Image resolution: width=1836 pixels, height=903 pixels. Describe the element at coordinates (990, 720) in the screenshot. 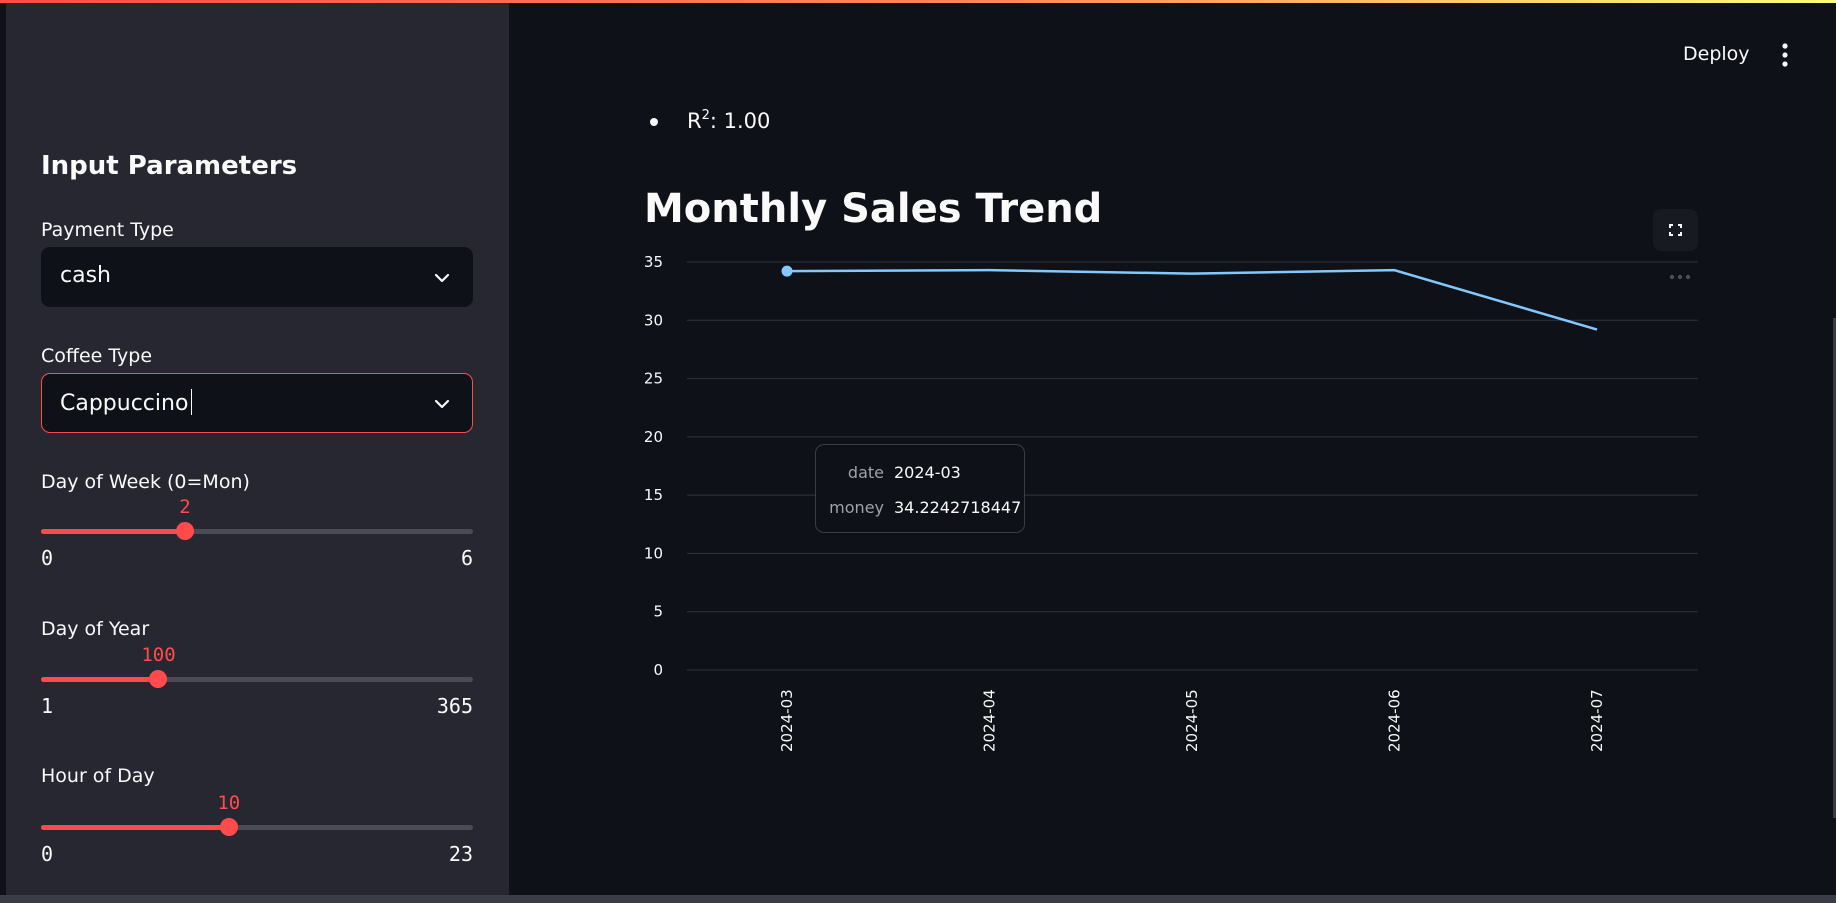

I see `x-tick-label: 2024-04` at that location.